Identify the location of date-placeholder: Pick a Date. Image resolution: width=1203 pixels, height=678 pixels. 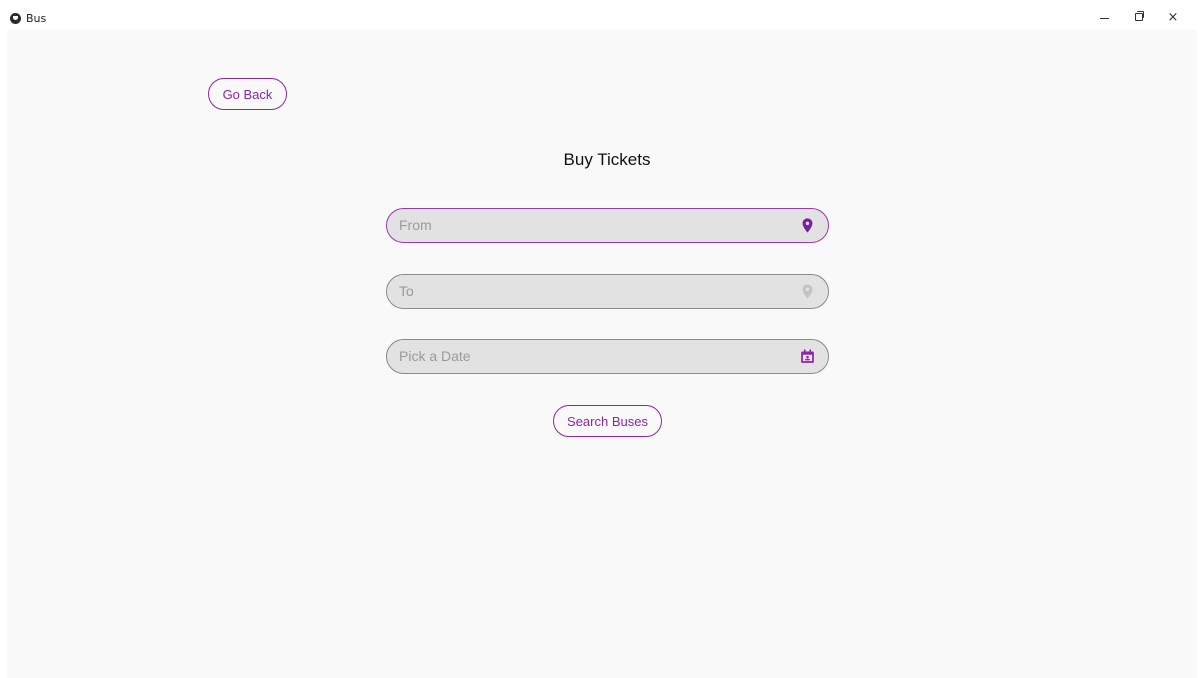
(435, 356).